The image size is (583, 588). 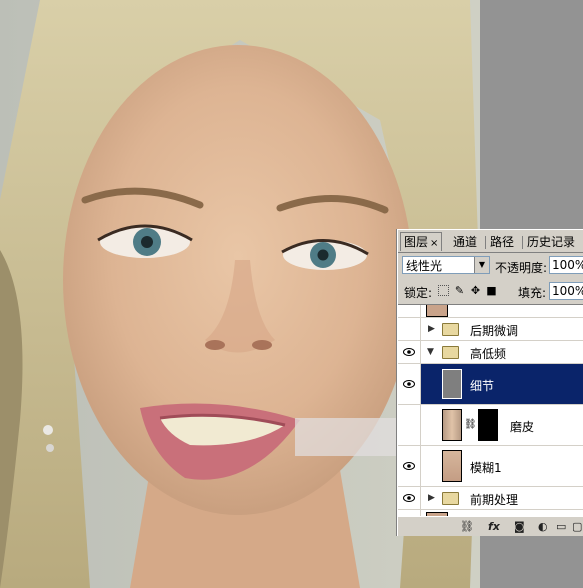 I want to click on layer-mask-thumbnail, so click(x=488, y=425).